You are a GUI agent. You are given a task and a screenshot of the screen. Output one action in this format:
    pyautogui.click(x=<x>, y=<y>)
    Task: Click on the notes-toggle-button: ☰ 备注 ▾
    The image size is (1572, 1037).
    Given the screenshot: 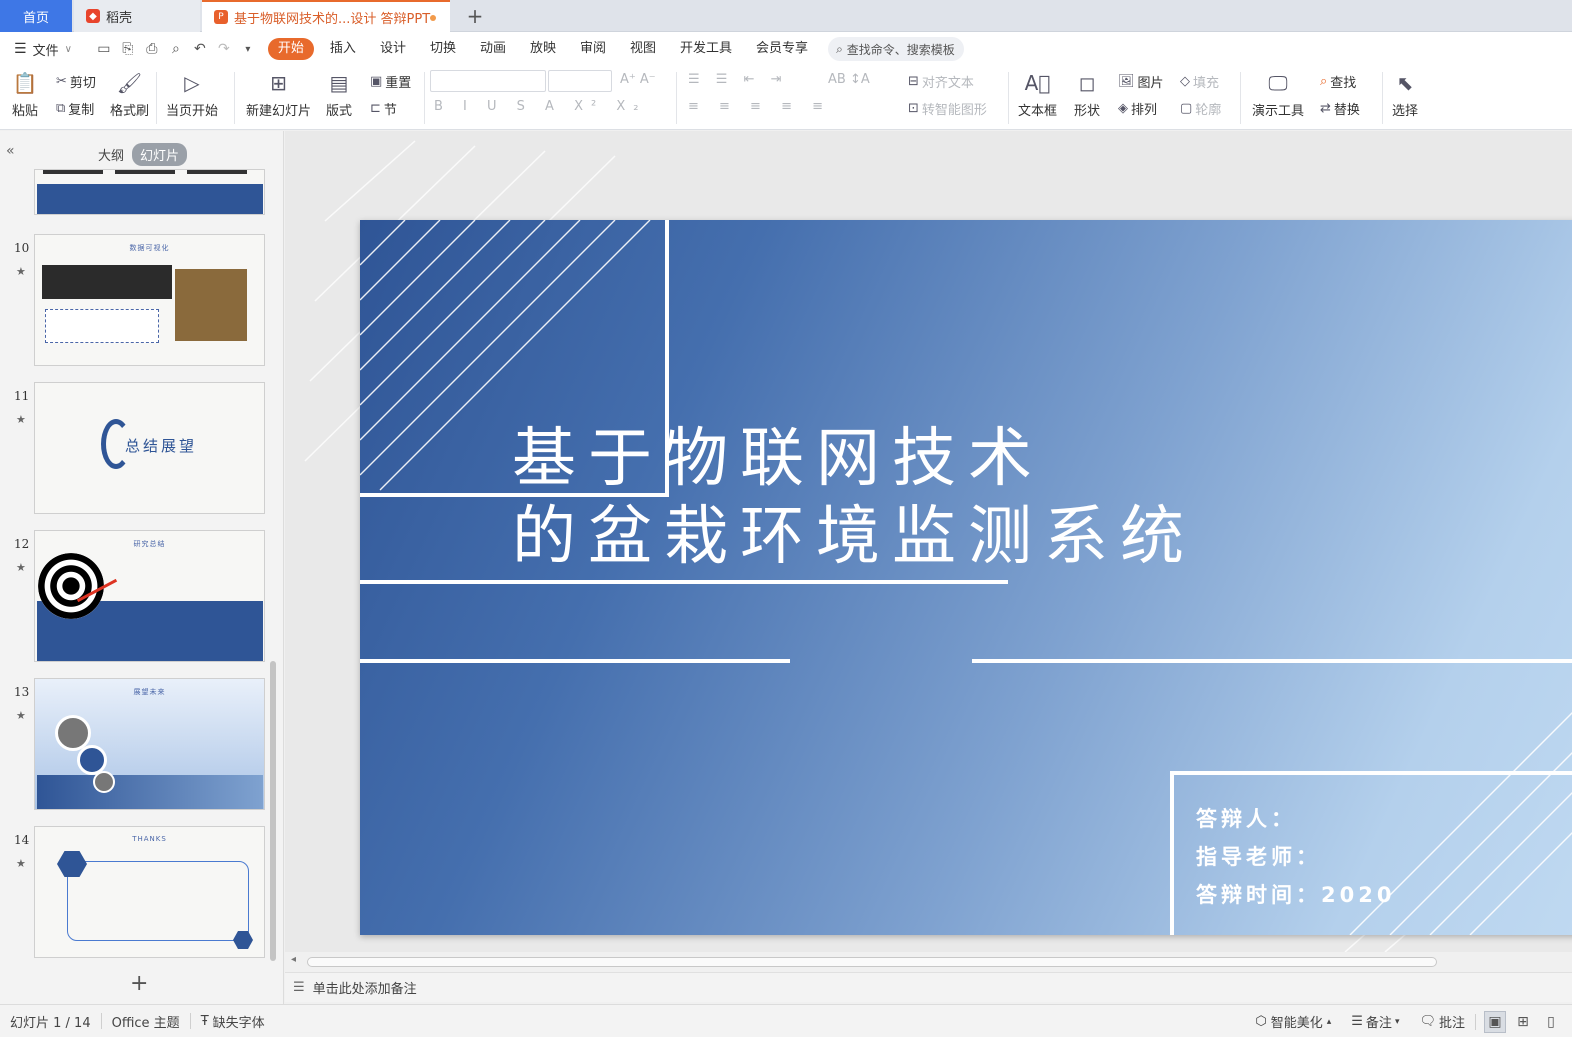 What is the action you would take?
    pyautogui.click(x=1375, y=1021)
    